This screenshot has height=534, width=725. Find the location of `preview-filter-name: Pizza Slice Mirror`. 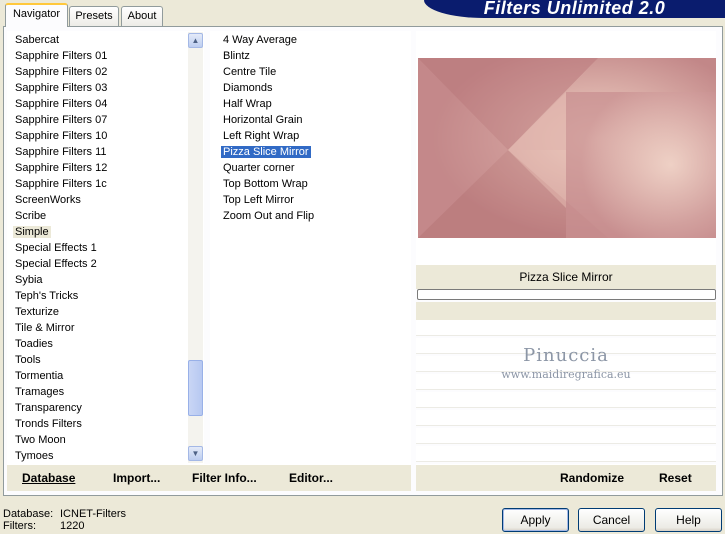

preview-filter-name: Pizza Slice Mirror is located at coordinates (566, 277).